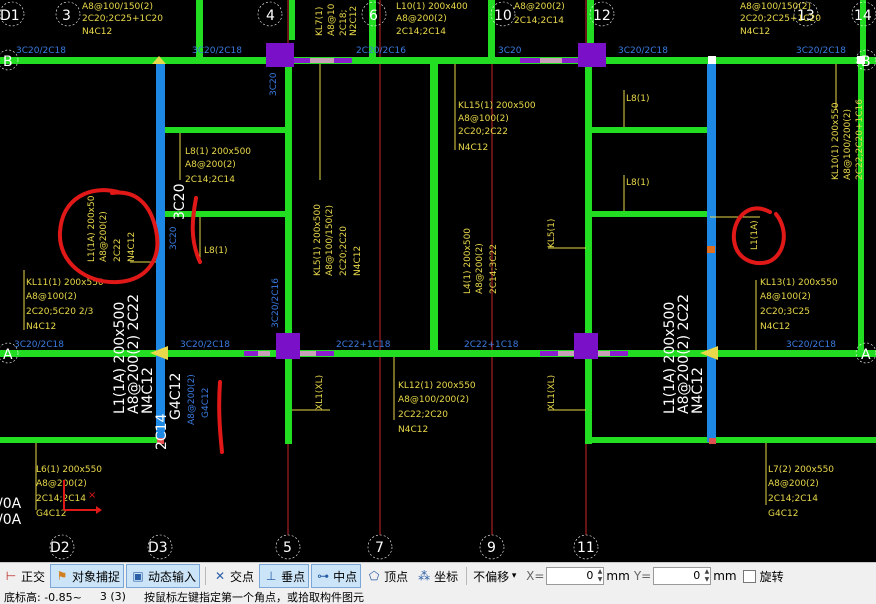 The image size is (876, 604). Describe the element at coordinates (491, 576) in the screenshot. I see `offset-label: 不偏移` at that location.